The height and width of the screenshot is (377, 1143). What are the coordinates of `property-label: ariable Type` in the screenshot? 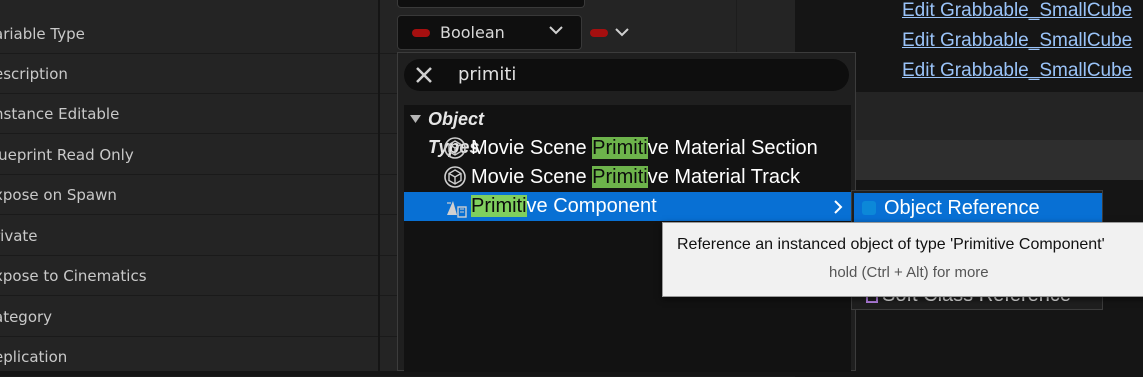 It's located at (42, 34).